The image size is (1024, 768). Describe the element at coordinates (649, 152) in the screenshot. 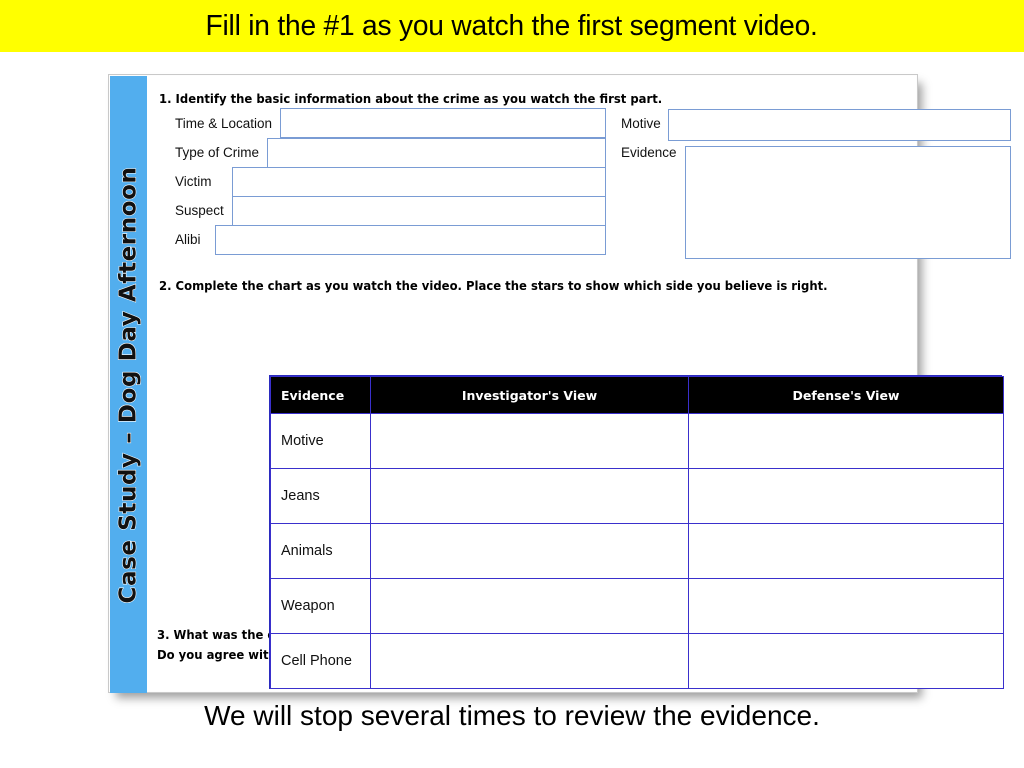

I see `label-evidence: Evidence` at that location.